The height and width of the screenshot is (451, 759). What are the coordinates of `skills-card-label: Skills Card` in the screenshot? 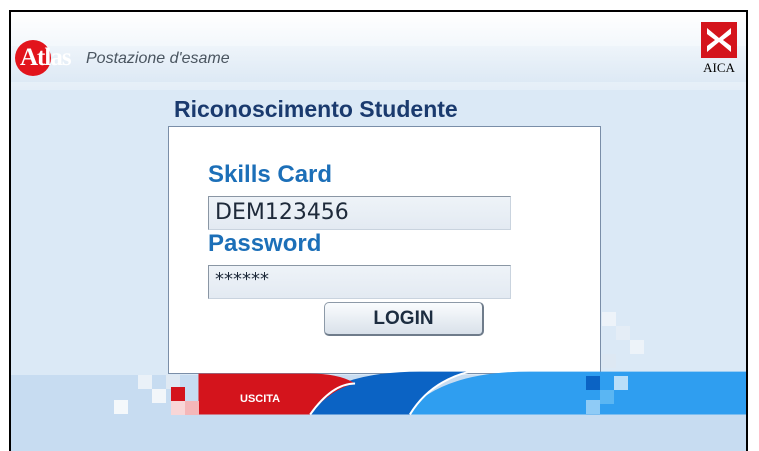 It's located at (270, 174).